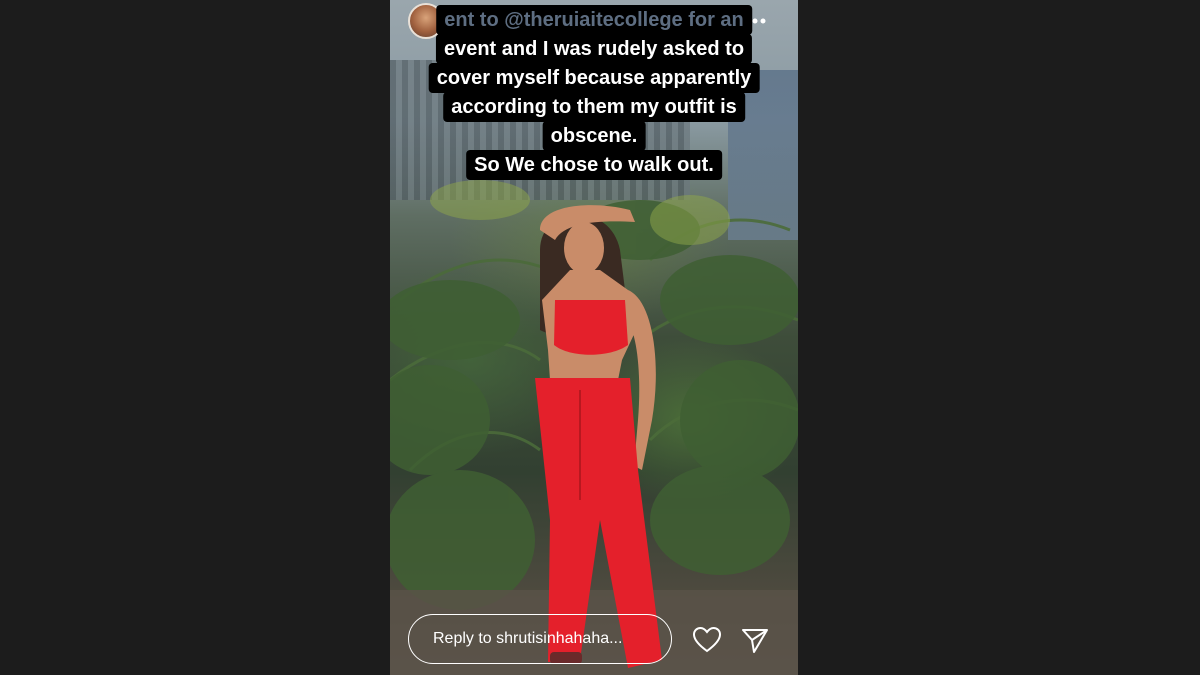 This screenshot has height=675, width=1200. I want to click on caption-line: obscene., so click(594, 136).